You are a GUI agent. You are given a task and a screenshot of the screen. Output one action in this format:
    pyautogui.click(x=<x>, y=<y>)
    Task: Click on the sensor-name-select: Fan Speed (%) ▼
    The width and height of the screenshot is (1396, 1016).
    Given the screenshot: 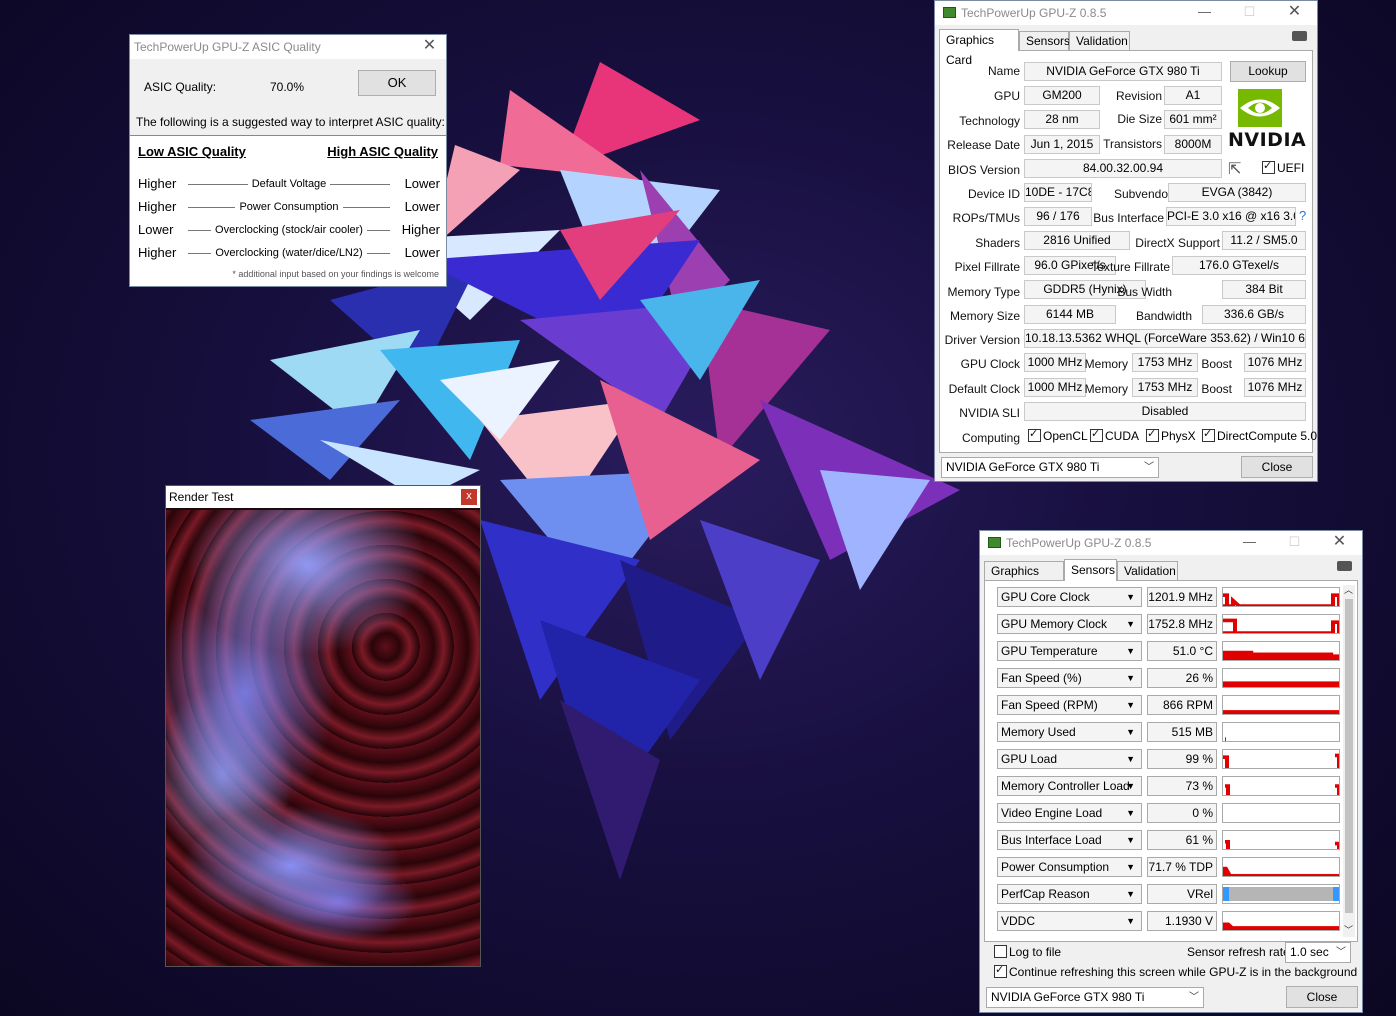 What is the action you would take?
    pyautogui.click(x=1069, y=678)
    